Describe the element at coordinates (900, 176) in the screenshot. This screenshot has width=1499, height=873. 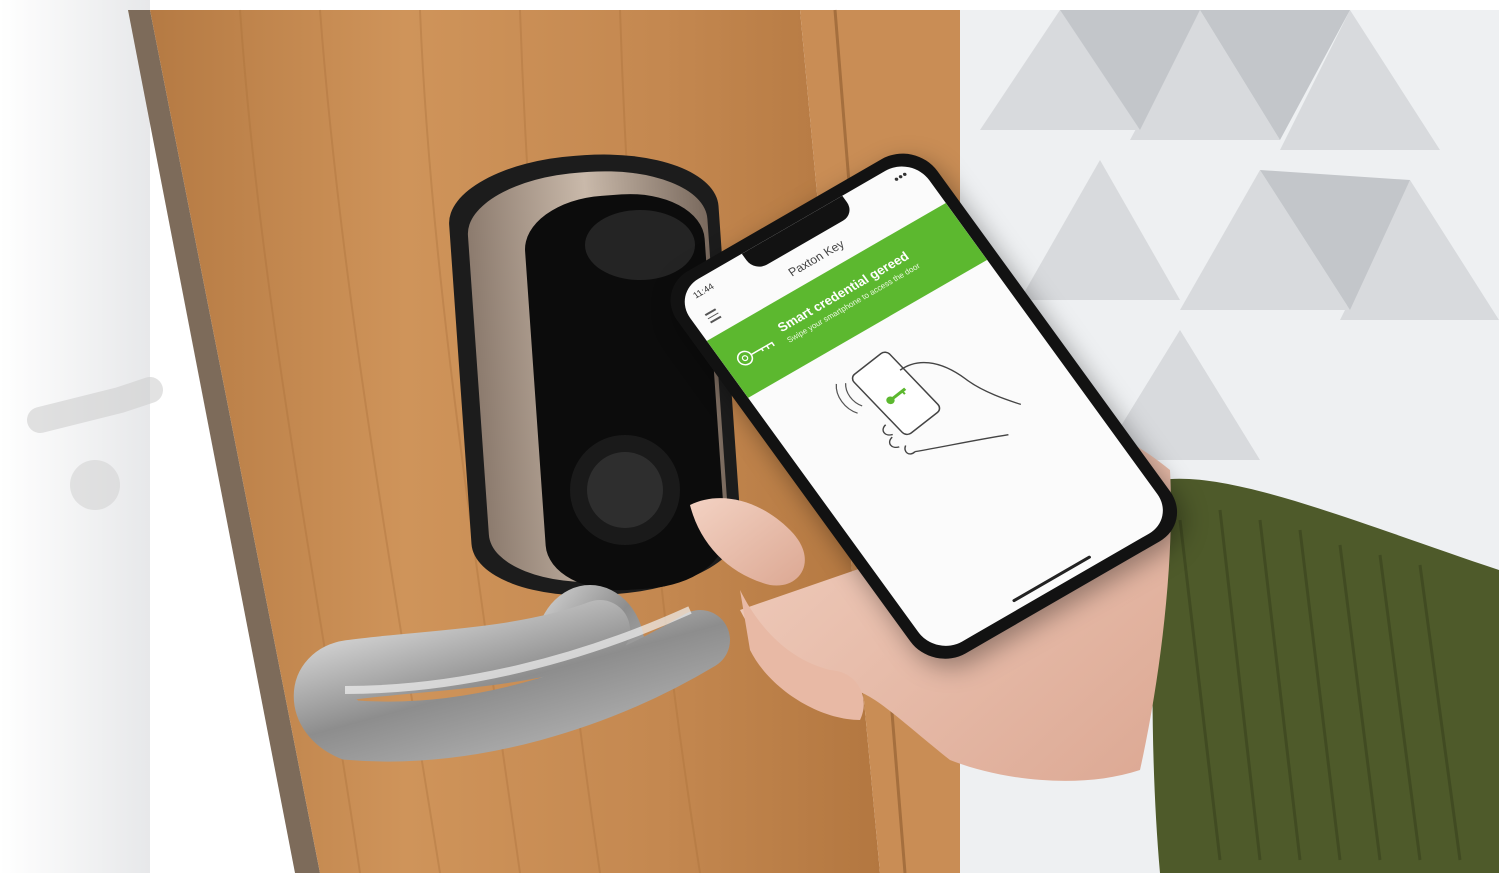
I see `status-icons: ●●●` at that location.